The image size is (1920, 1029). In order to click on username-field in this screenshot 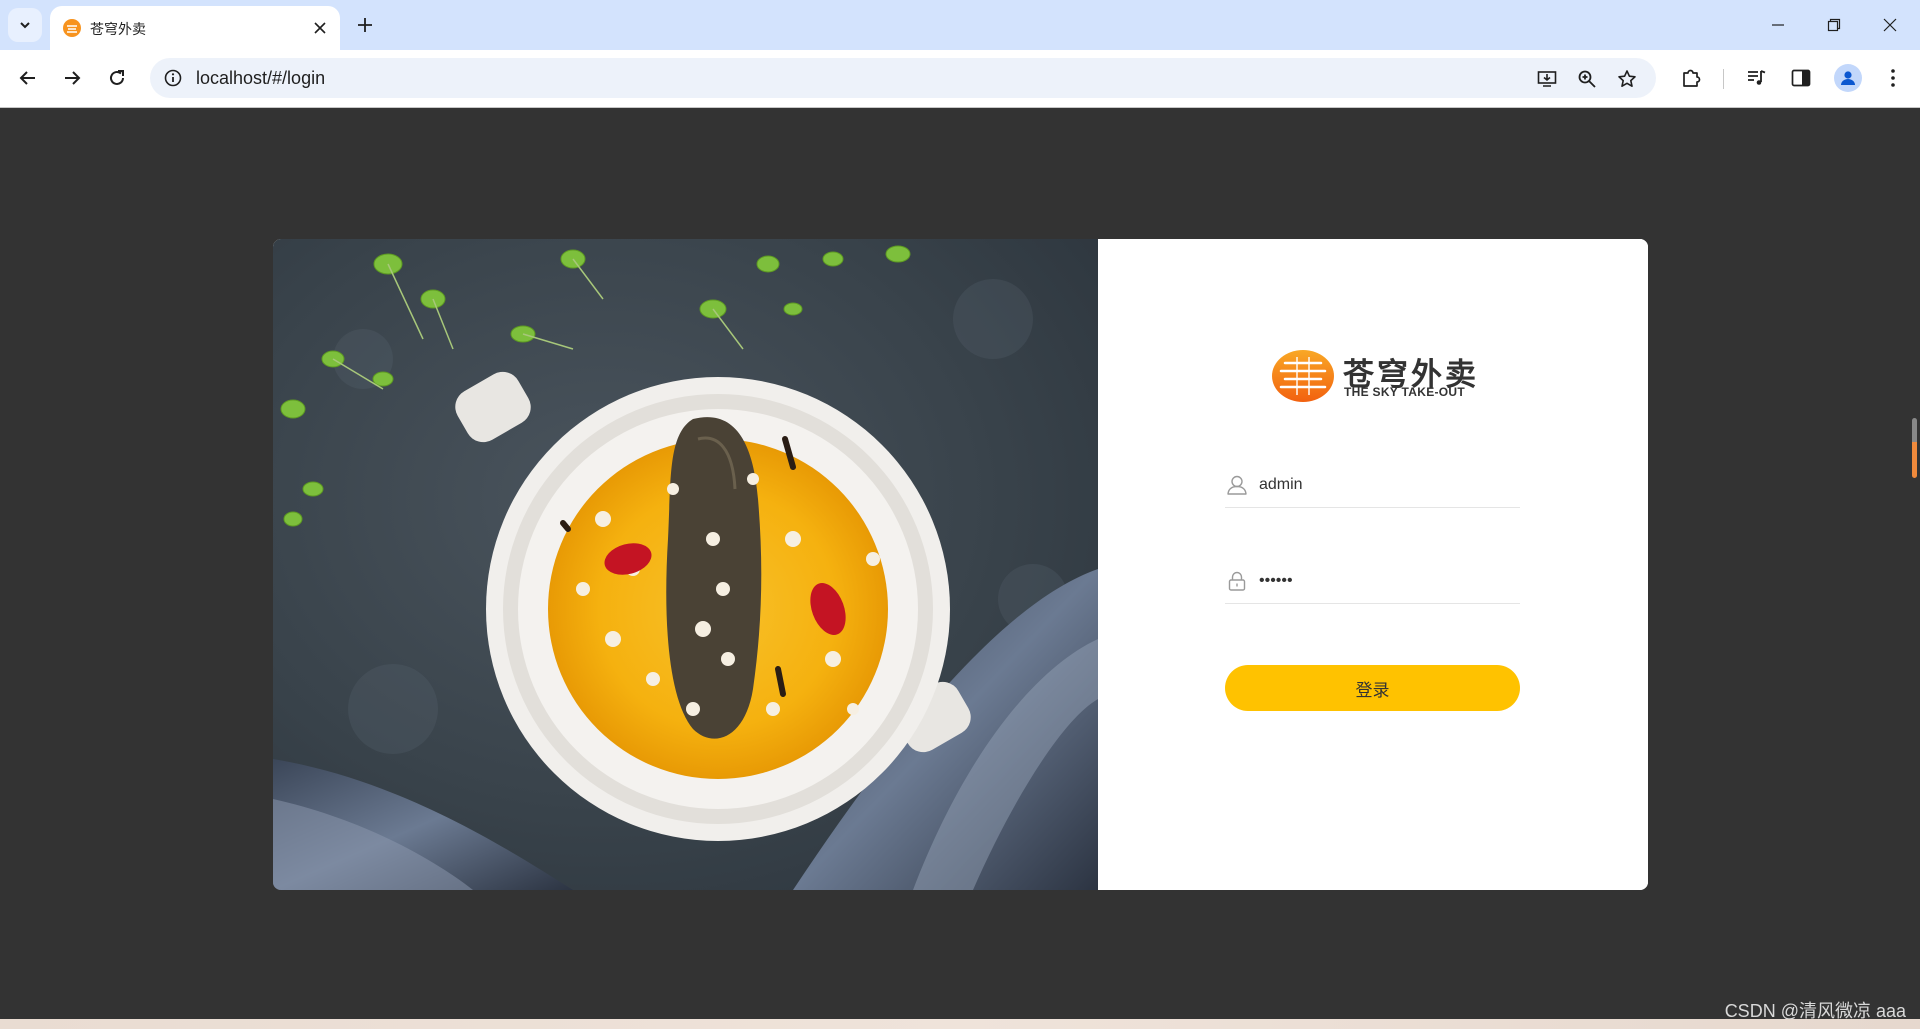, I will do `click(1372, 487)`.